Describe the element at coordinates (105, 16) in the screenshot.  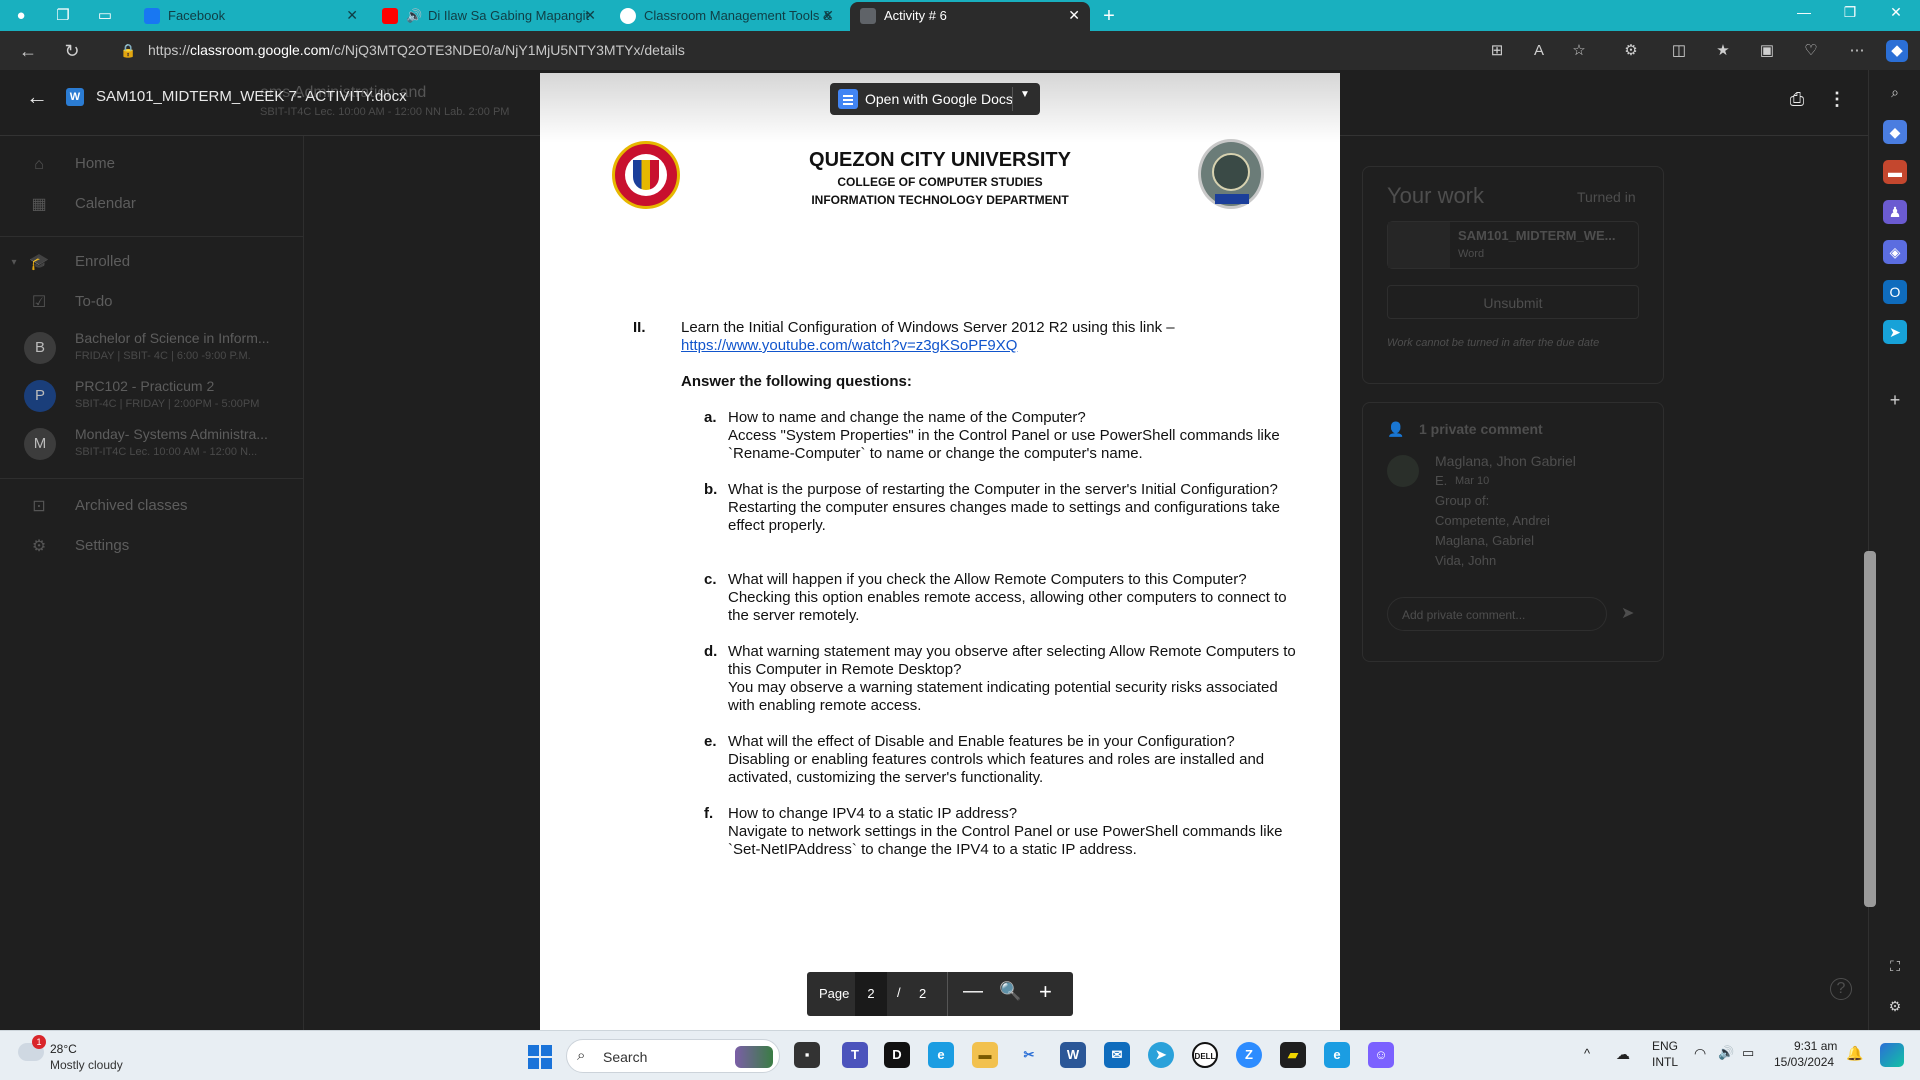
I see `tab-actions-icon: ▭` at that location.